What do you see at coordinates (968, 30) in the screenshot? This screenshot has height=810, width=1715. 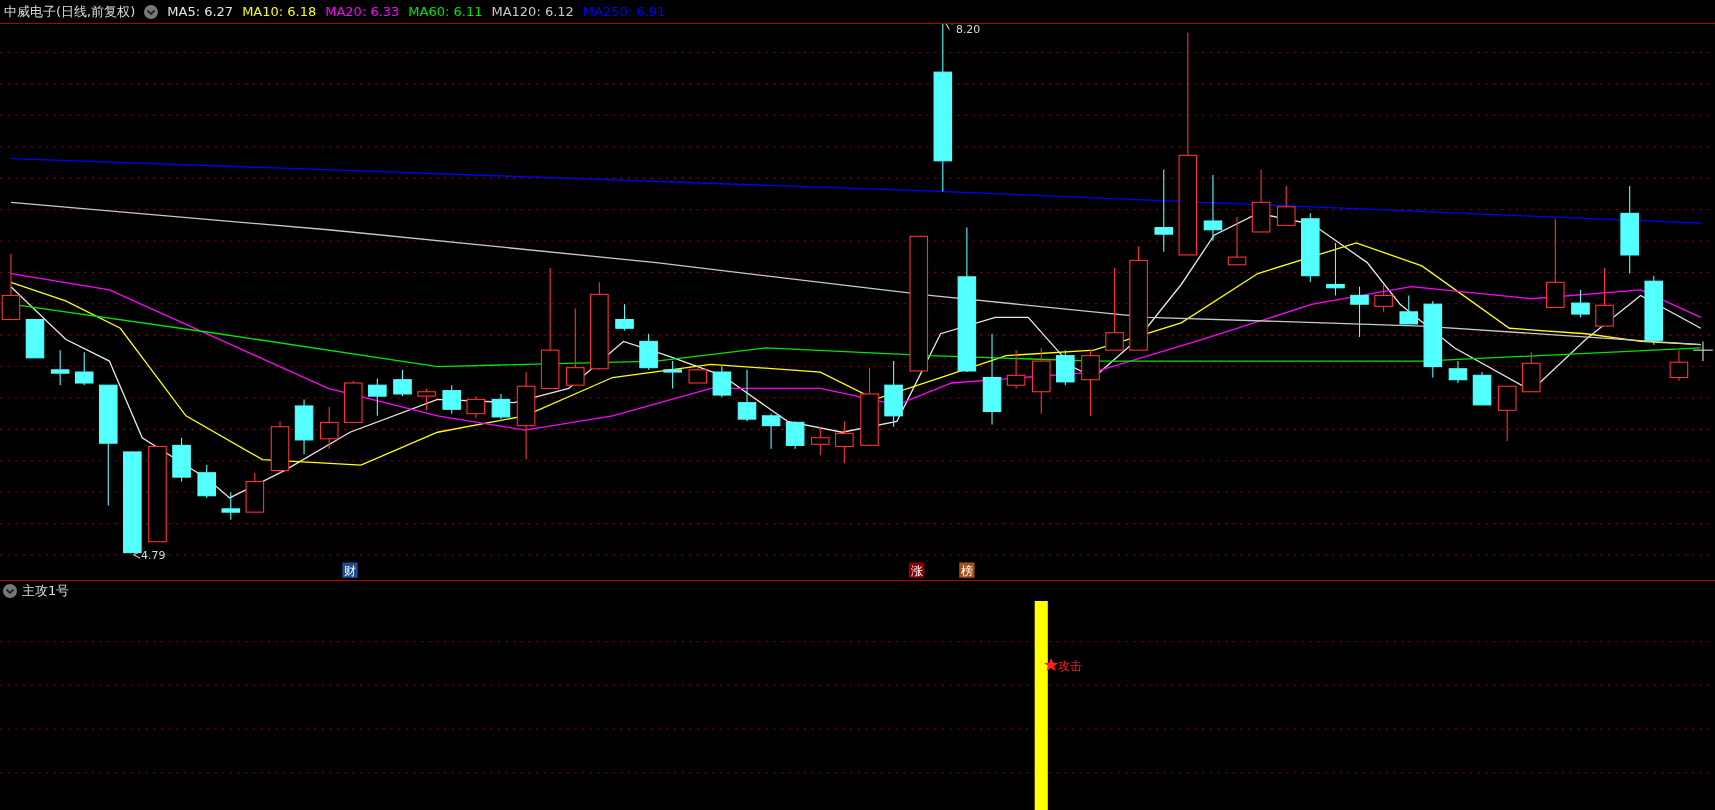 I see `high-price-label: 8.20` at bounding box center [968, 30].